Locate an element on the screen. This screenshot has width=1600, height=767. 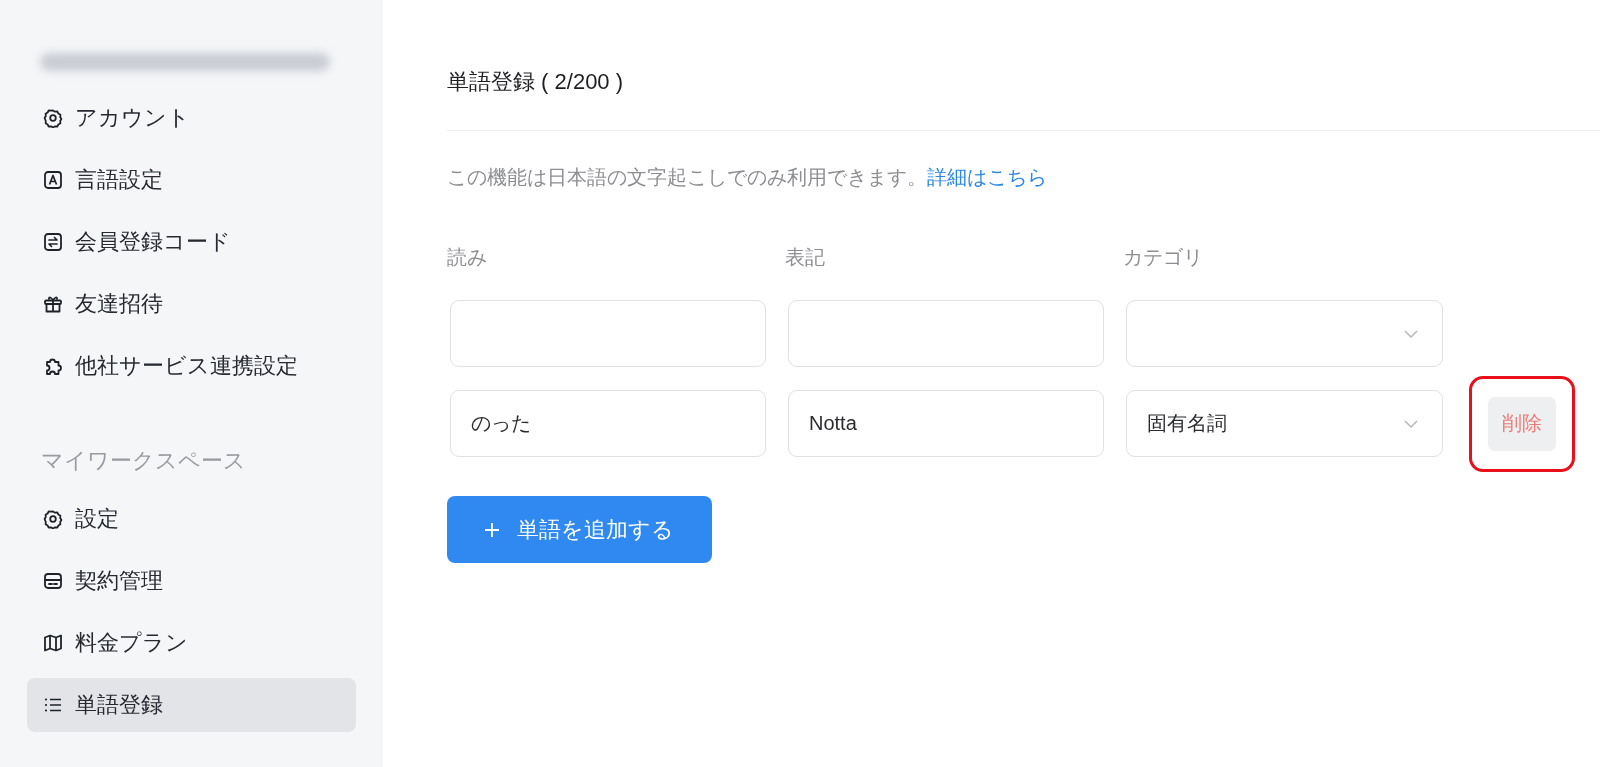
plus-icon is located at coordinates (492, 529).